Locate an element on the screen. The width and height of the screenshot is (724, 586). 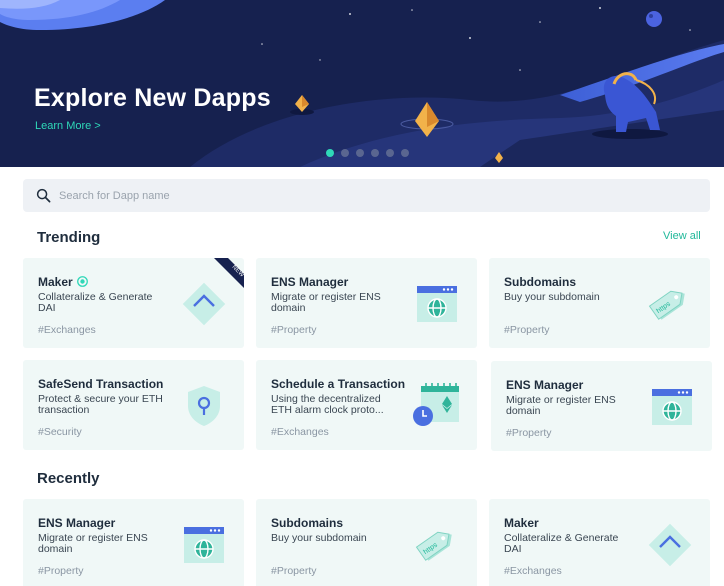
maker-icon is located at coordinates (670, 545).